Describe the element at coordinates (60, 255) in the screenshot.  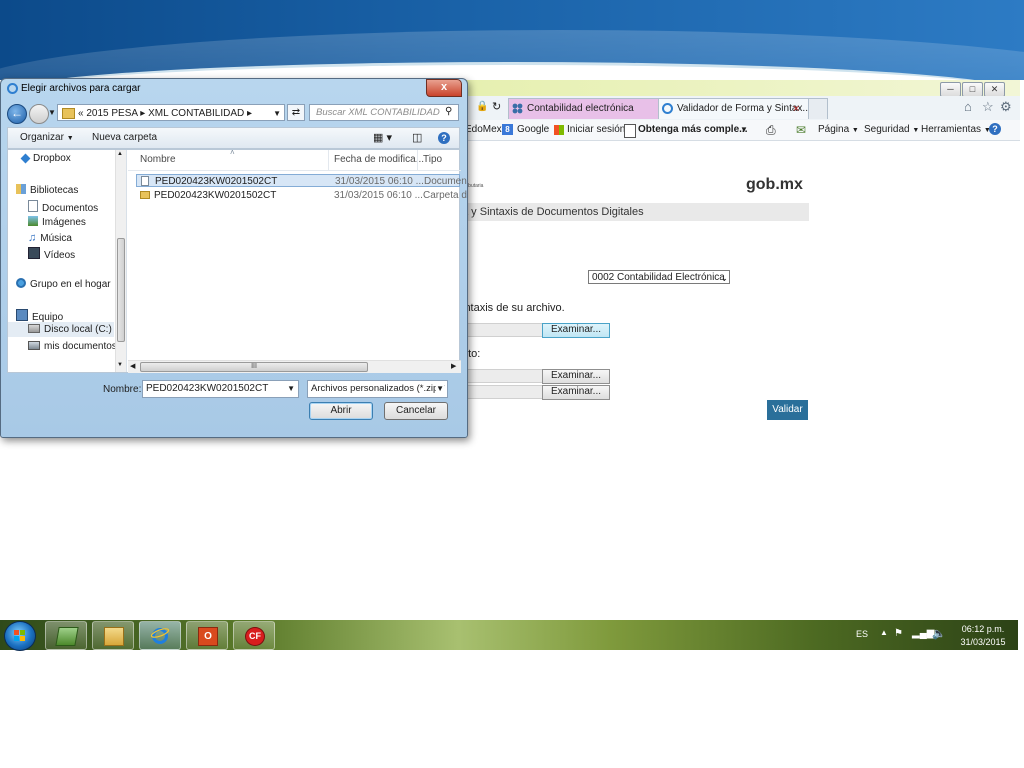
I see `nav-label: Vídeos` at that location.